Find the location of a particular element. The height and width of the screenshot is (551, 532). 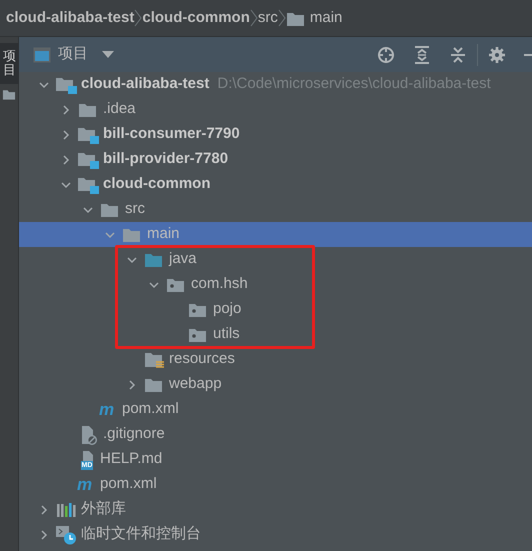

breadcrumb-item: main is located at coordinates (326, 18).